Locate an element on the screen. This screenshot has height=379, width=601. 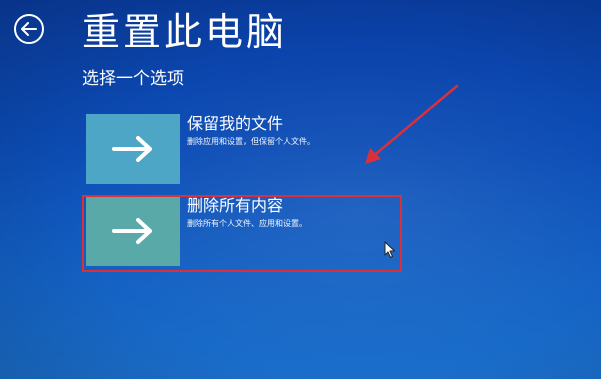
page-subtitle: 选择一个选项 is located at coordinates (133, 79).